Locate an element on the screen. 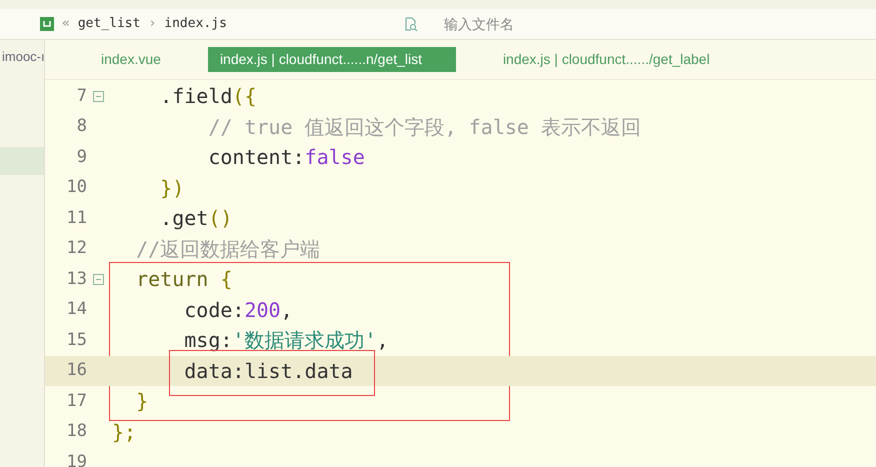 The image size is (876, 467). code-line: data:list.data is located at coordinates (268, 371).